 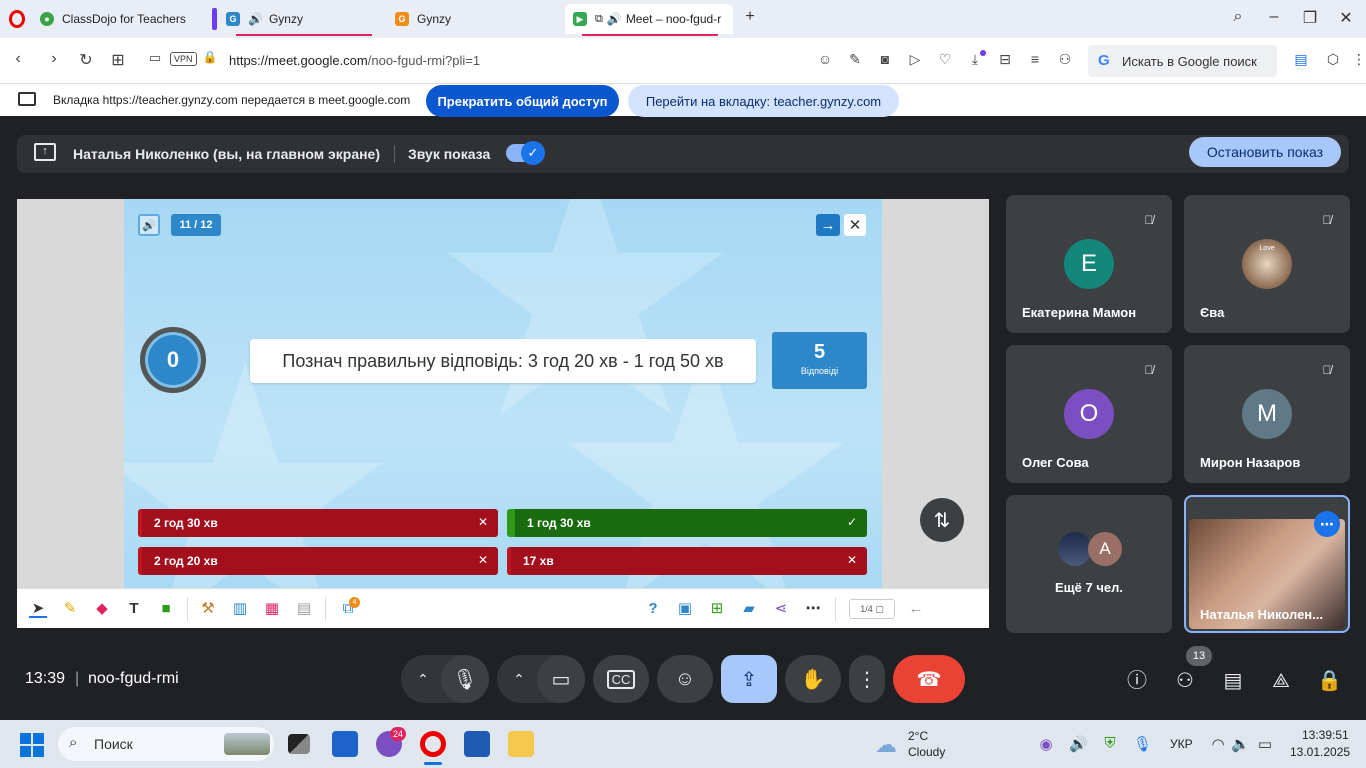 I want to click on share-sound-toggle: ✓, so click(x=525, y=153).